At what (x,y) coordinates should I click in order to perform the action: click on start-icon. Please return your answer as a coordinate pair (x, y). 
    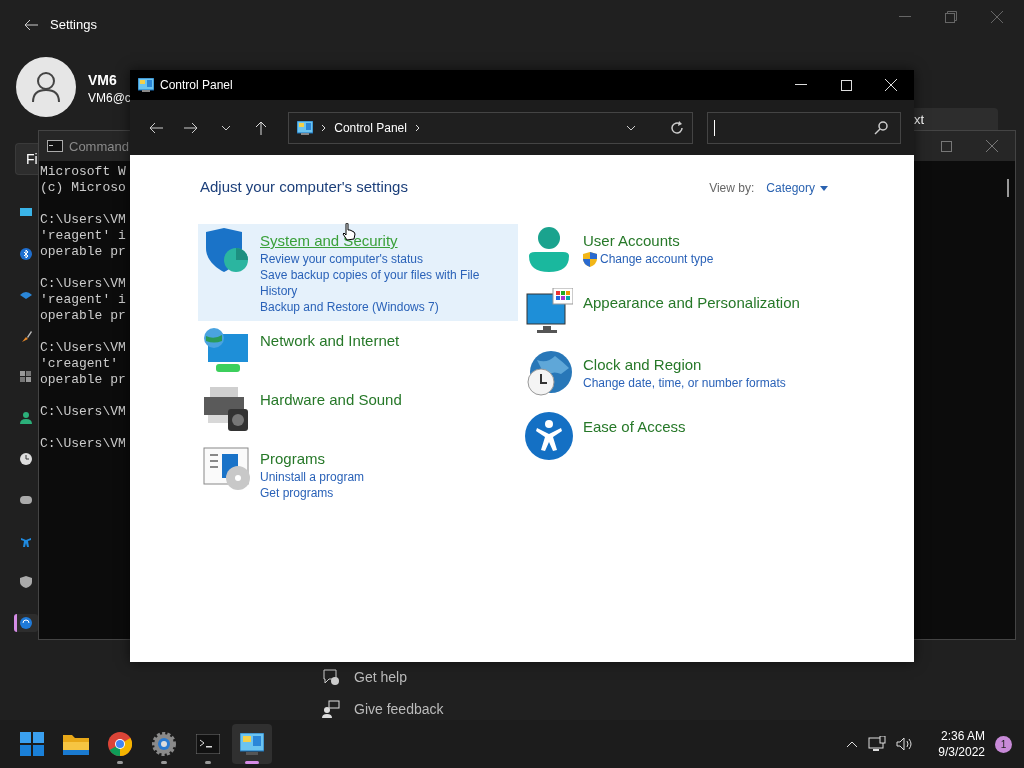
    Looking at the image, I should click on (32, 744).